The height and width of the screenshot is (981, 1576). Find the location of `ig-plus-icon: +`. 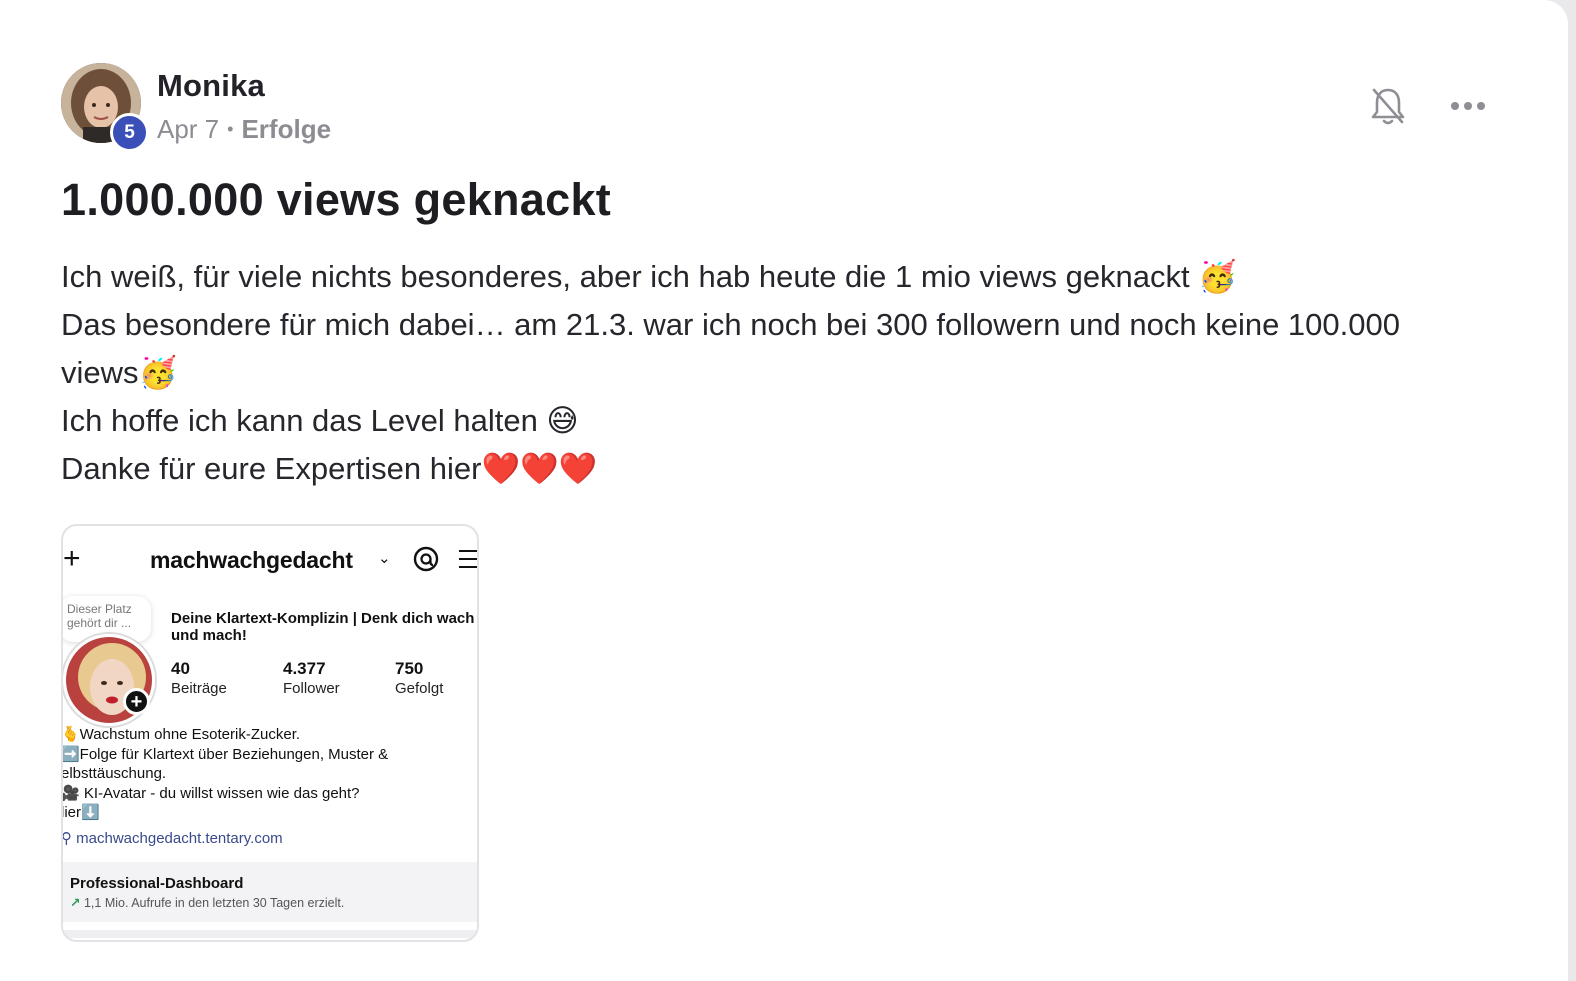

ig-plus-icon: + is located at coordinates (72, 558).